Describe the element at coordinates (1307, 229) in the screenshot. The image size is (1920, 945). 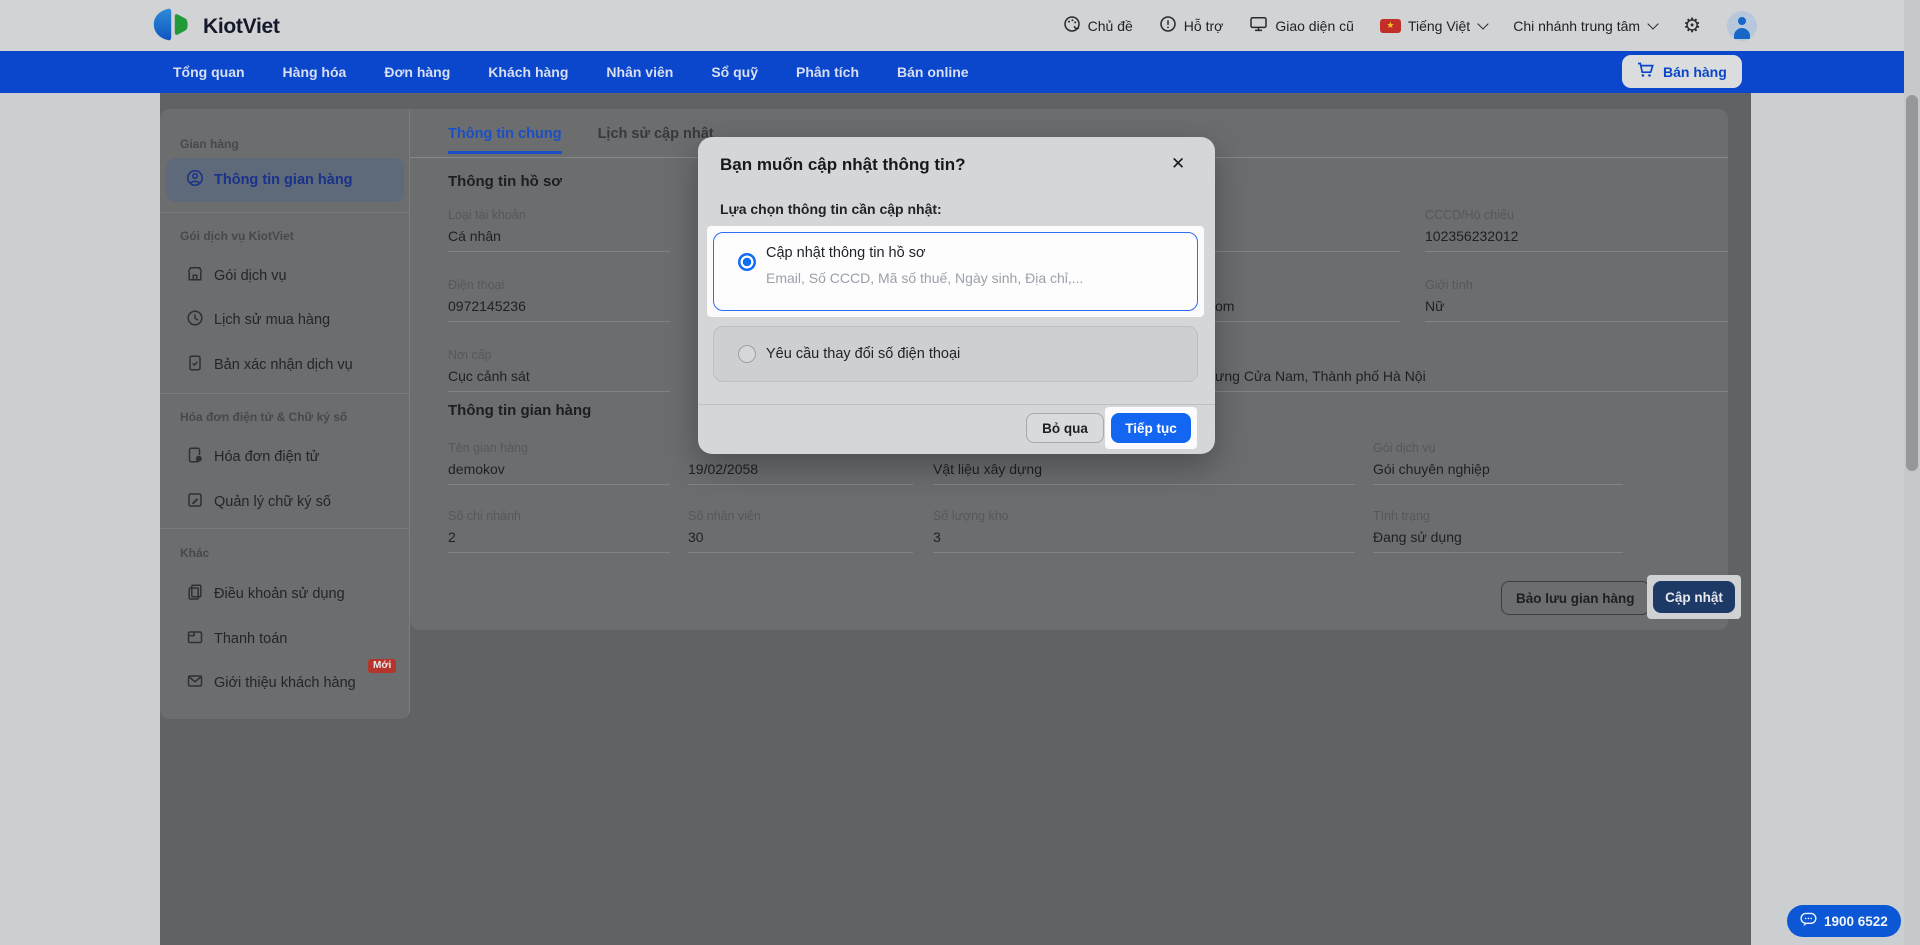
I see `field-hidden-row1` at that location.